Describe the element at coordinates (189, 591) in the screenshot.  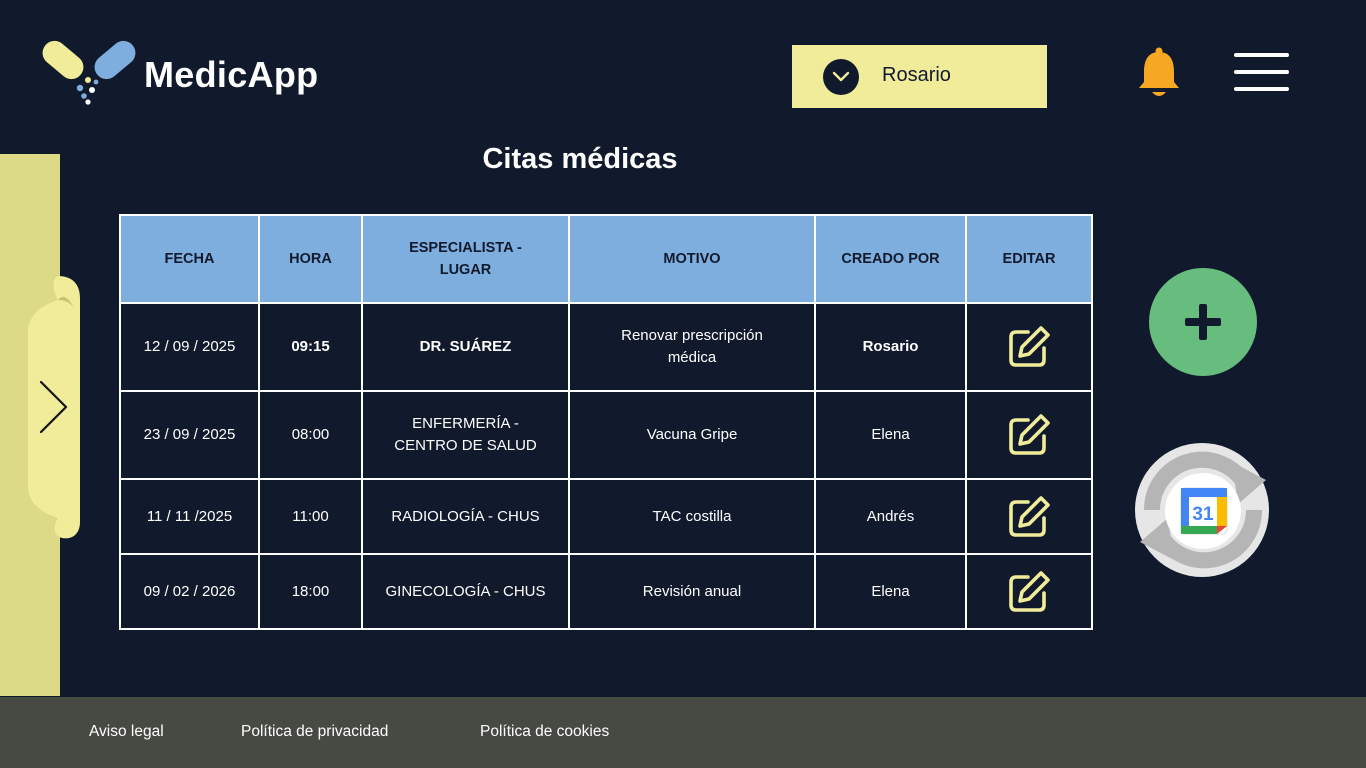
I see `cell-fecha: 09 / 02 / 2026` at that location.